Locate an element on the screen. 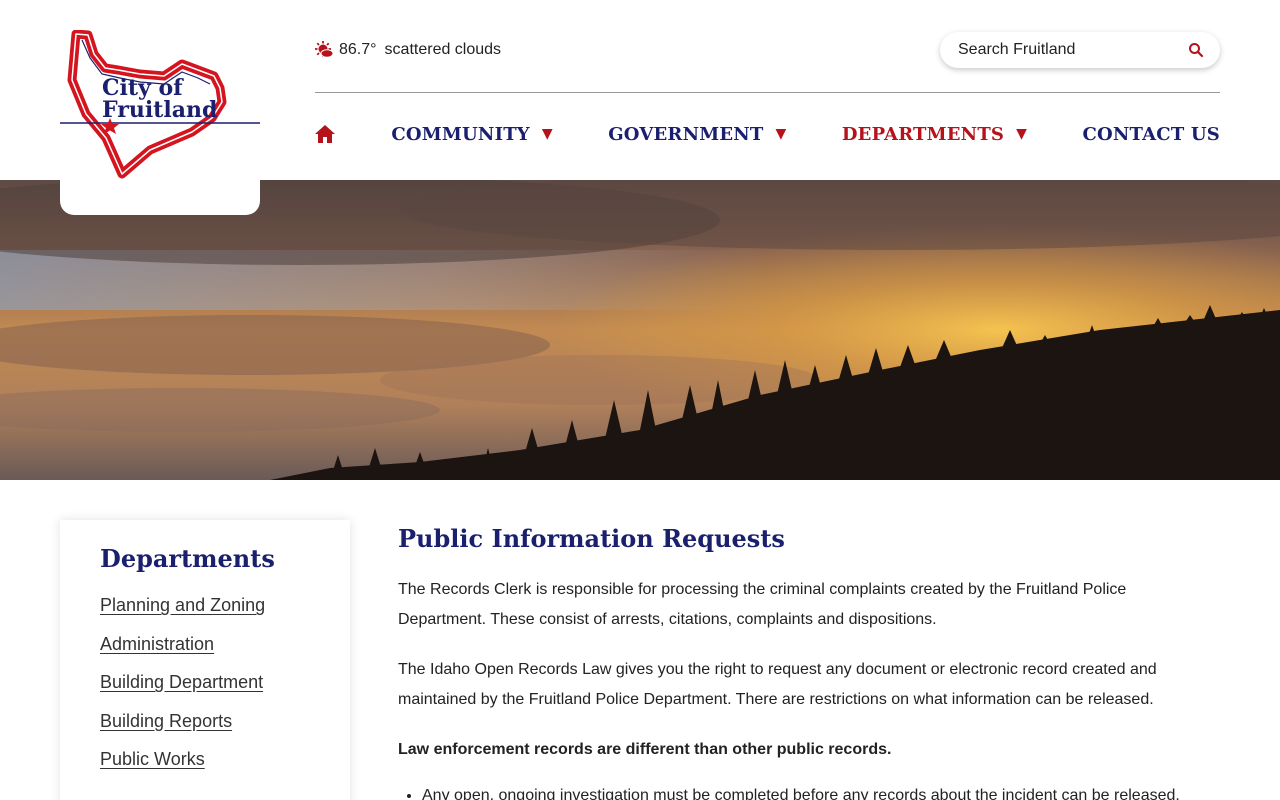  weather-condition: scattered clouds is located at coordinates (443, 49).